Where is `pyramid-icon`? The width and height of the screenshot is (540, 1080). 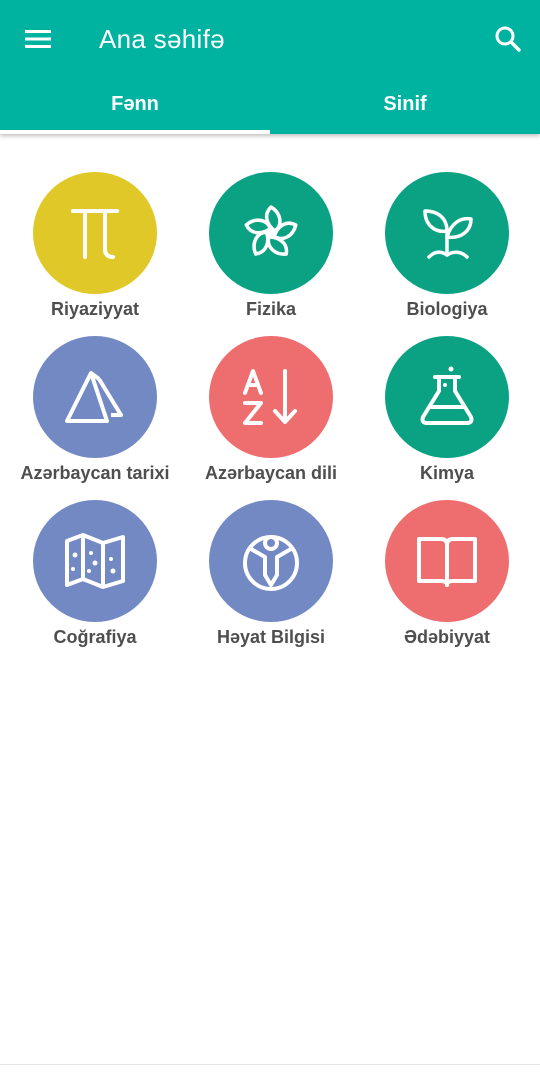 pyramid-icon is located at coordinates (94, 397).